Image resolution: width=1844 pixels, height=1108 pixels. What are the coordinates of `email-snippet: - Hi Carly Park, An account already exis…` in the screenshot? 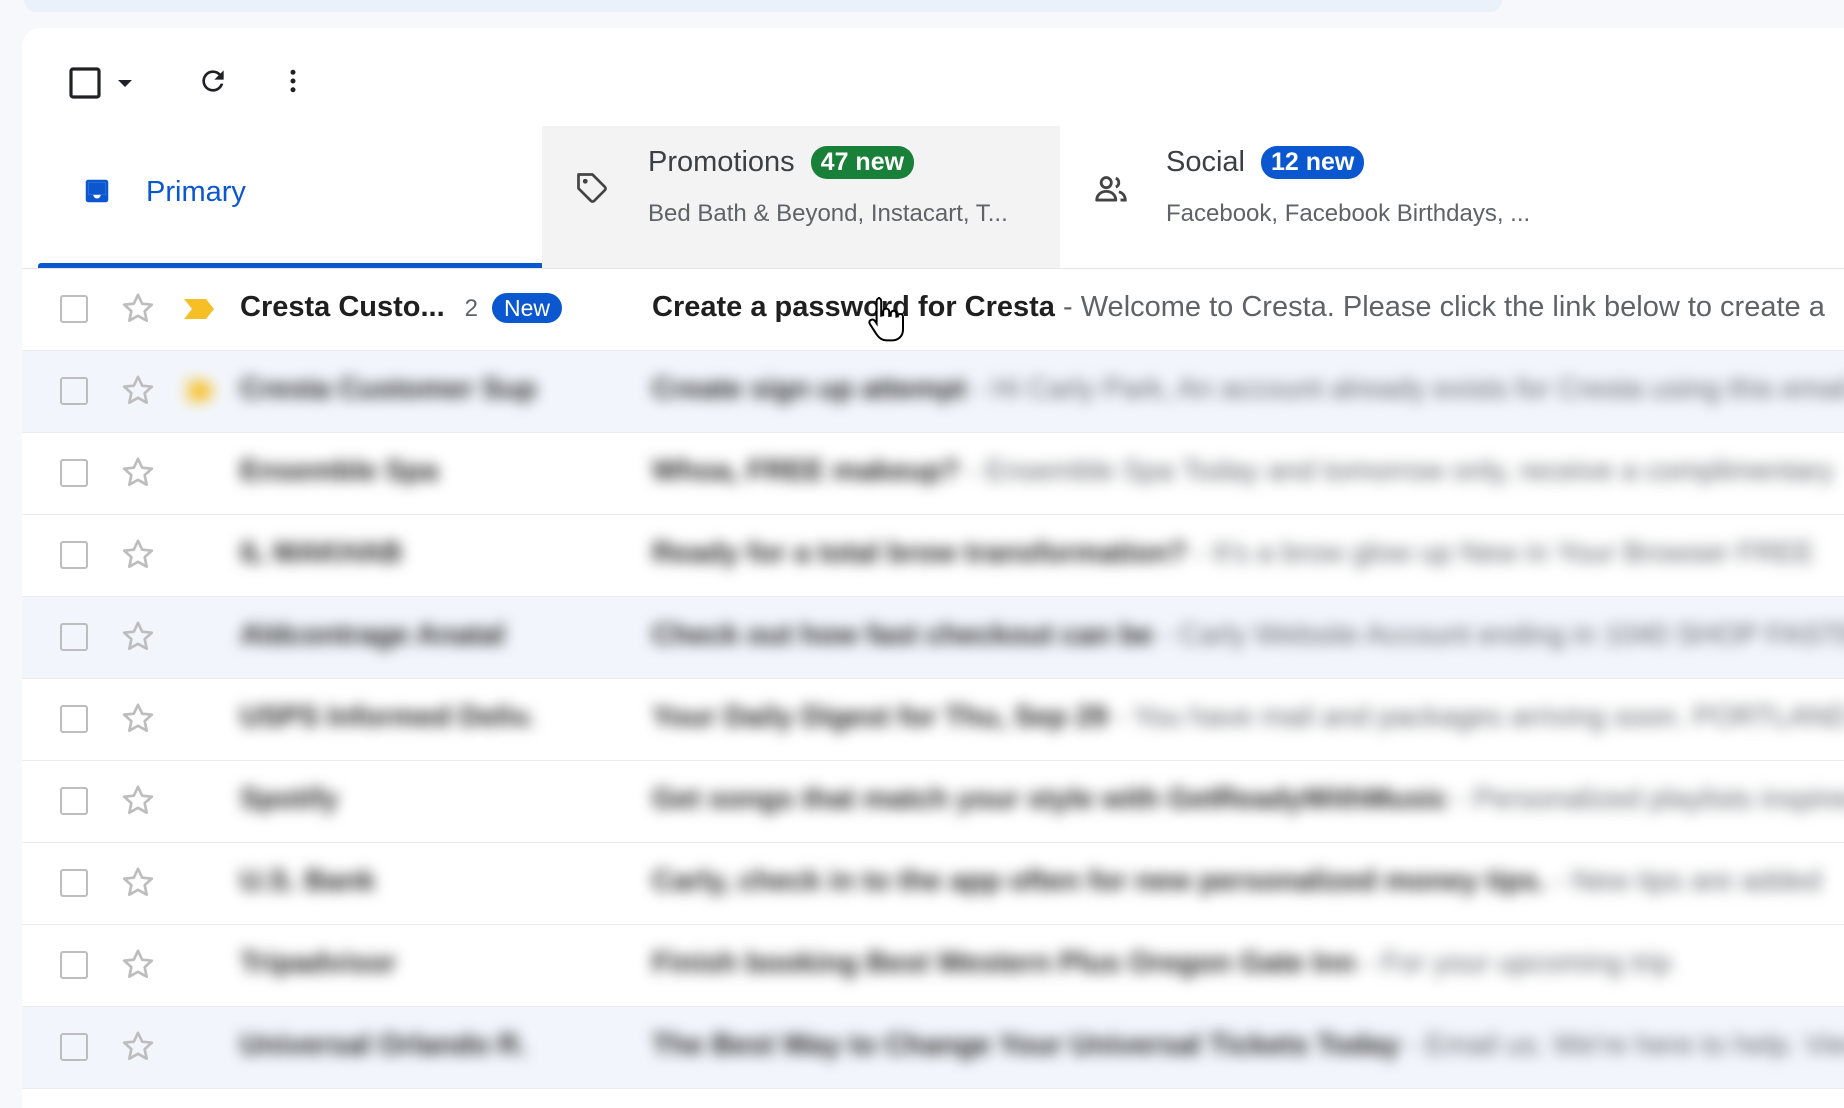 It's located at (1409, 389).